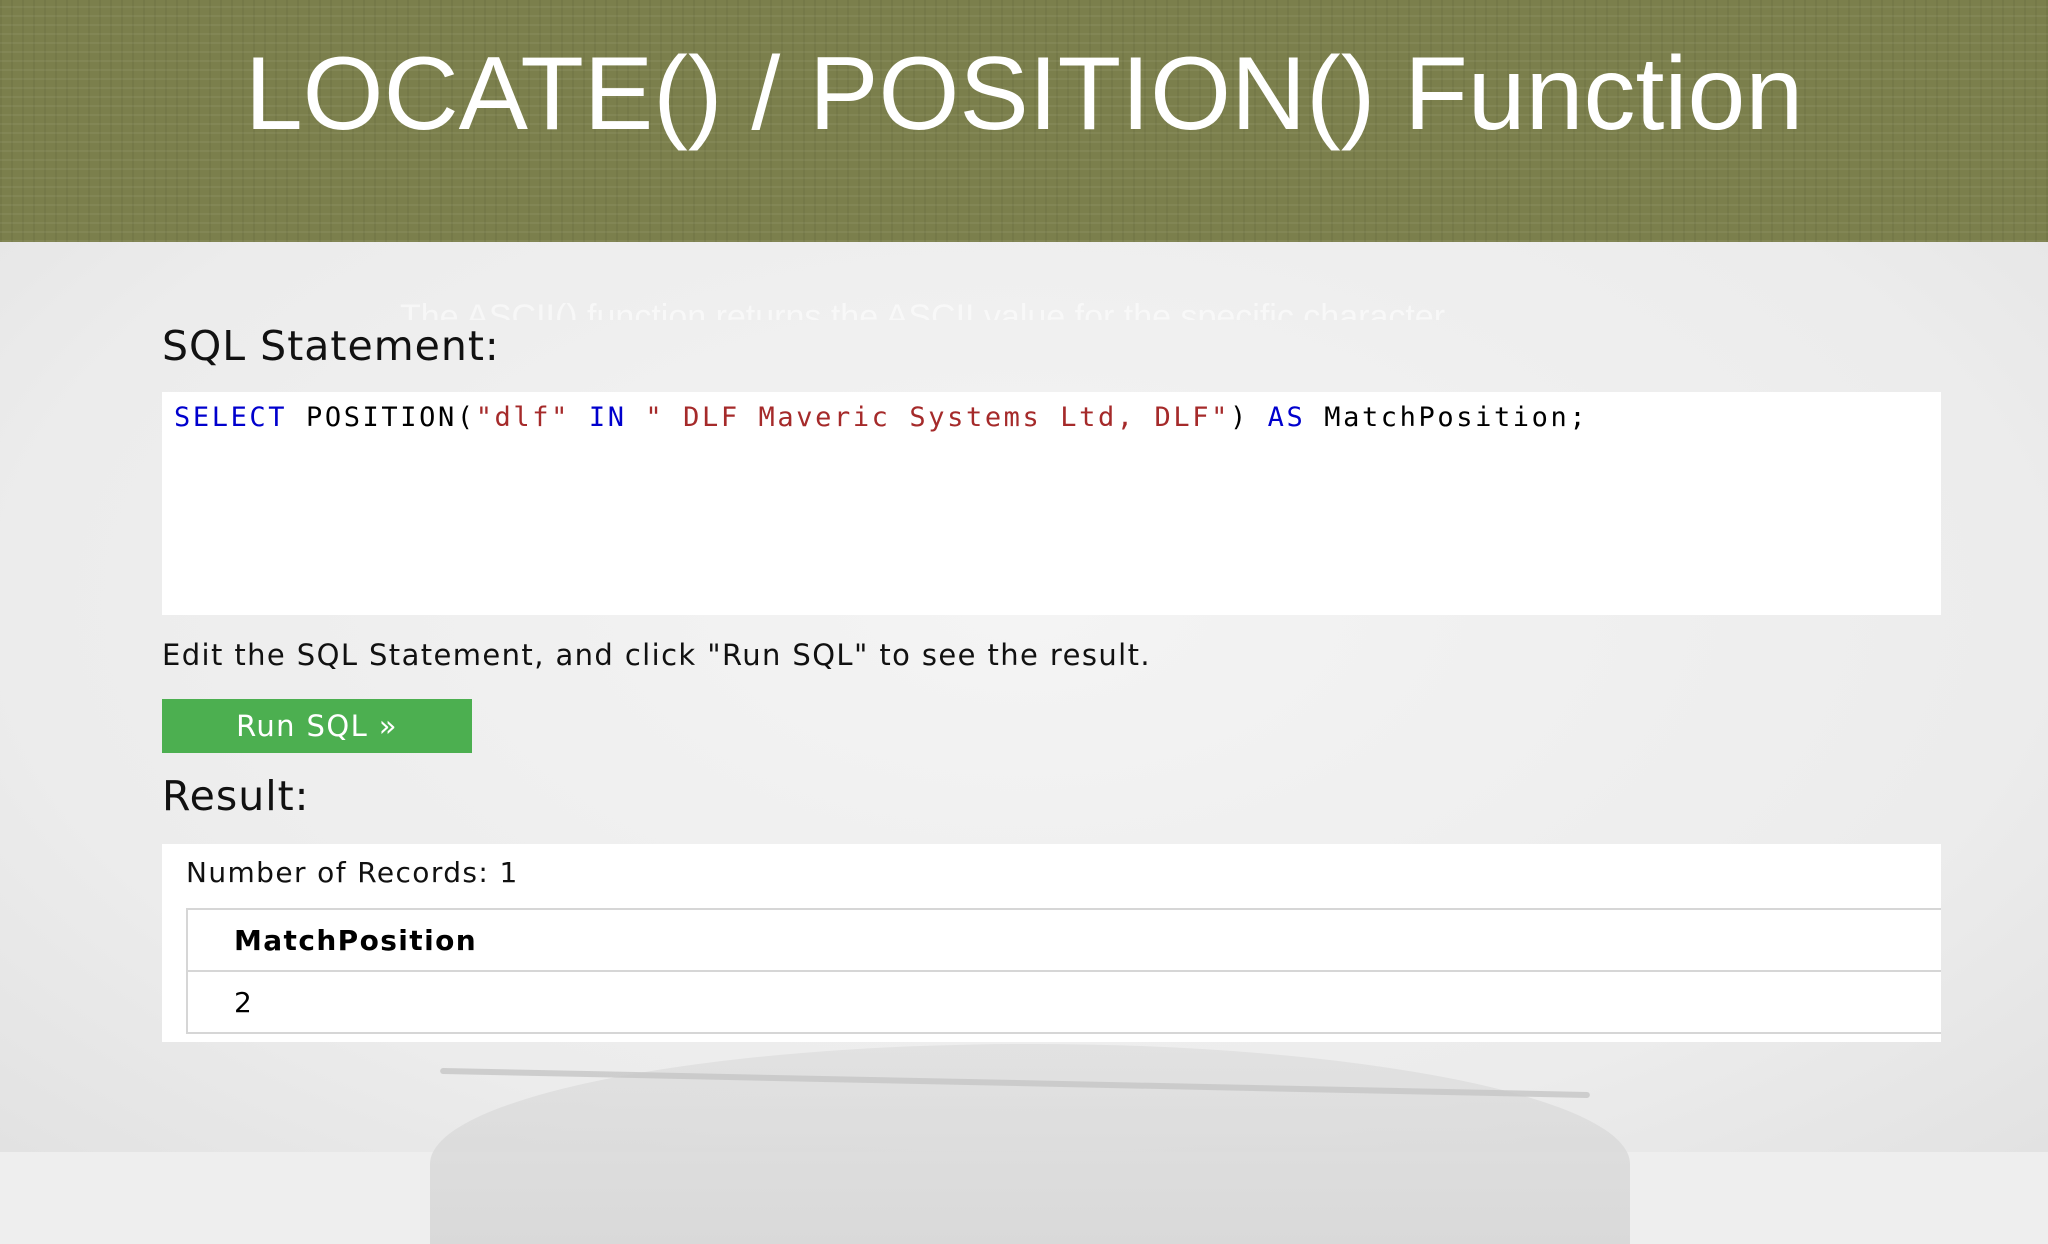 This screenshot has height=1244, width=2048. Describe the element at coordinates (1286, 417) in the screenshot. I see `sql-keyword: AS` at that location.